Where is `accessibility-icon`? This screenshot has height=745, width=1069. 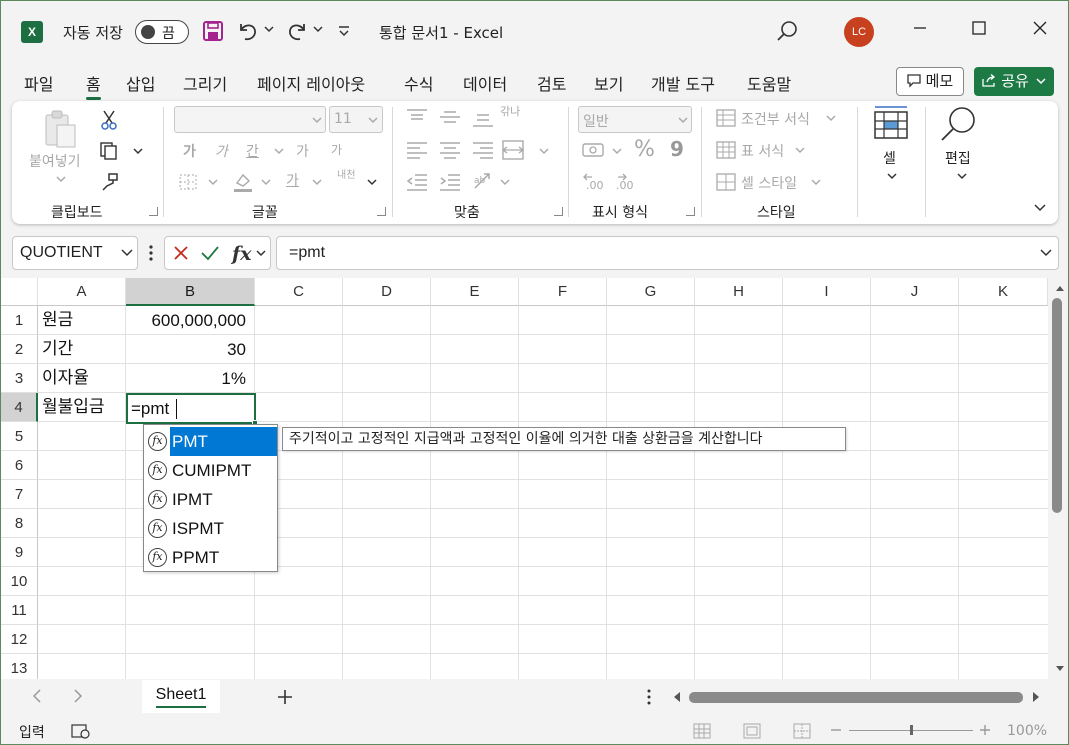
accessibility-icon is located at coordinates (81, 731).